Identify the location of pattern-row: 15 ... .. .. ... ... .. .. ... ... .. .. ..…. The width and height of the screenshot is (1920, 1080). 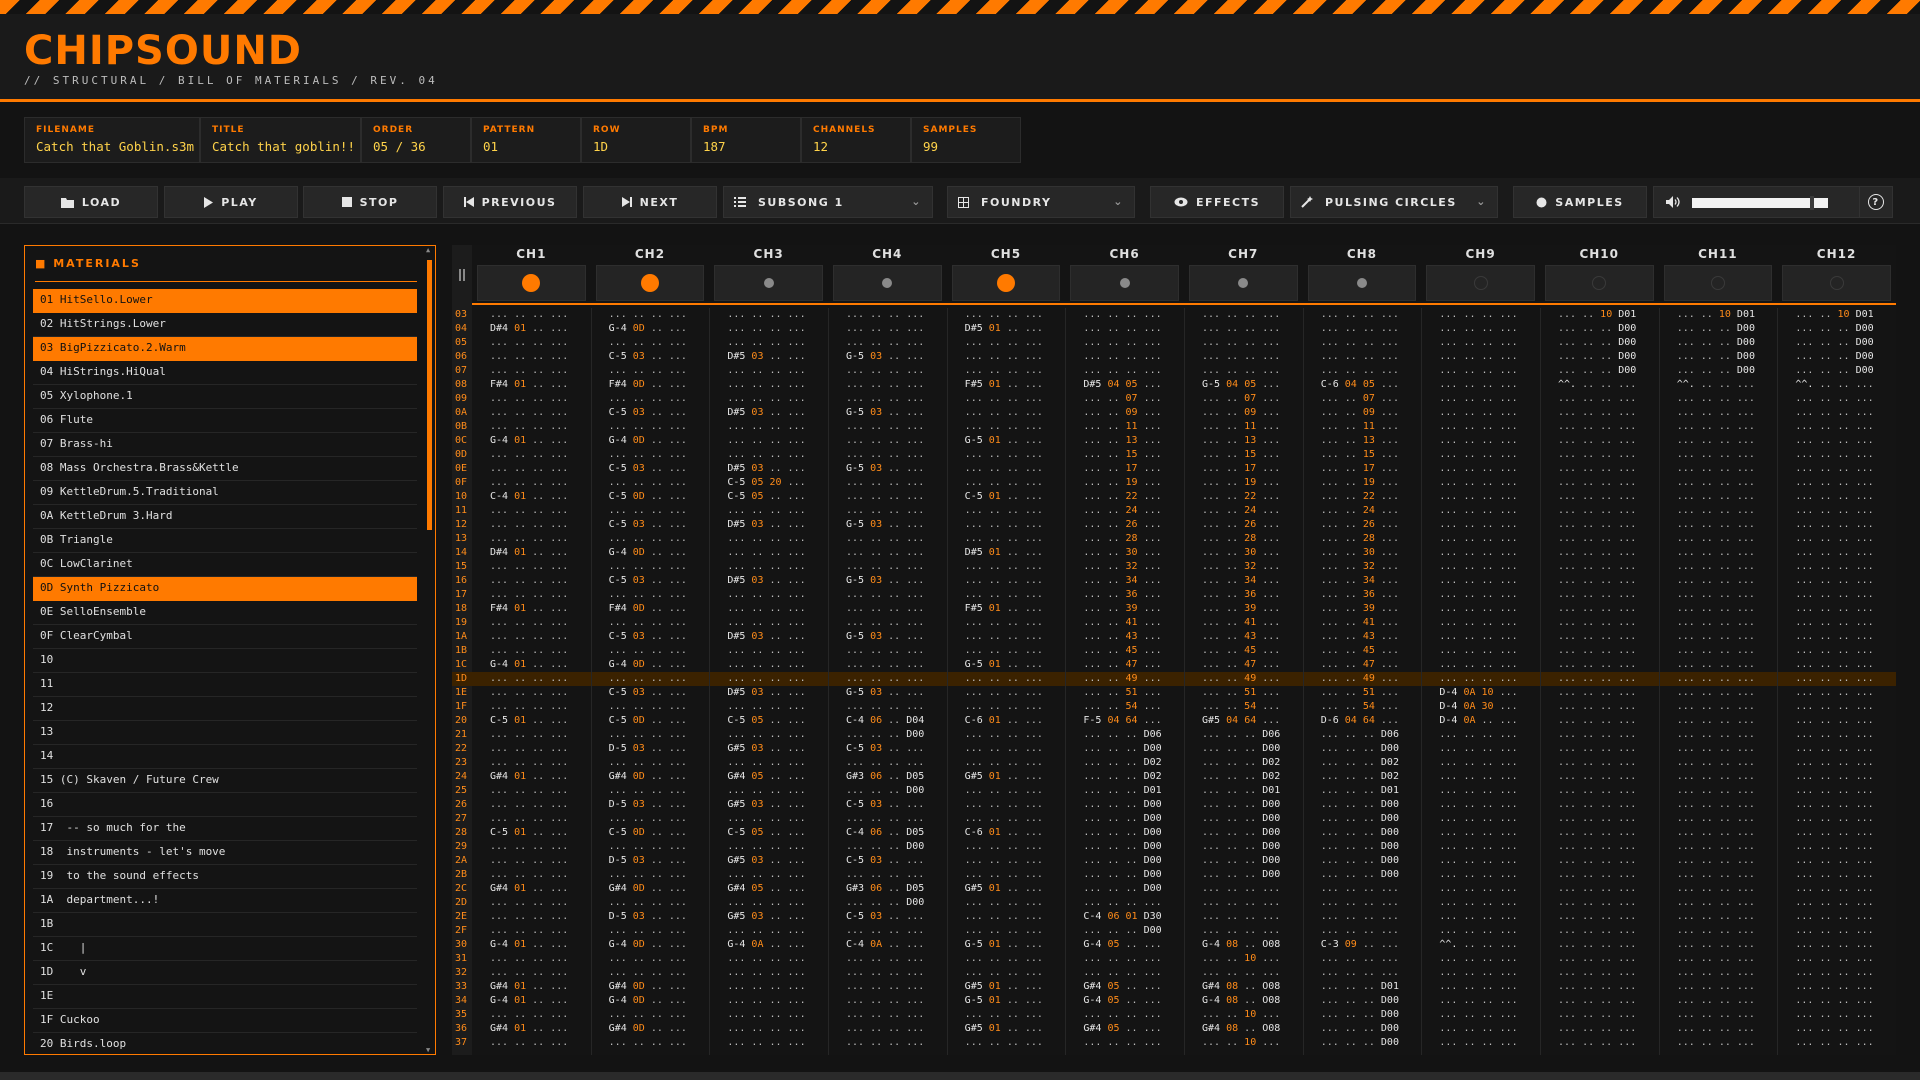
(1174, 567).